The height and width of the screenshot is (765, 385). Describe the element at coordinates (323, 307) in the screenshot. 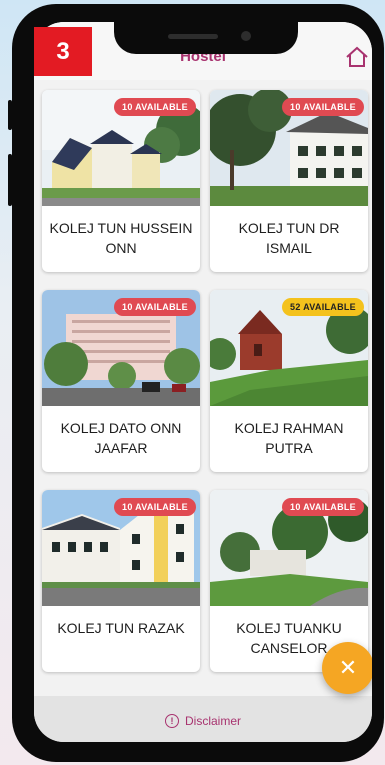

I see `availability-badge: 52 AVAILABLE` at that location.